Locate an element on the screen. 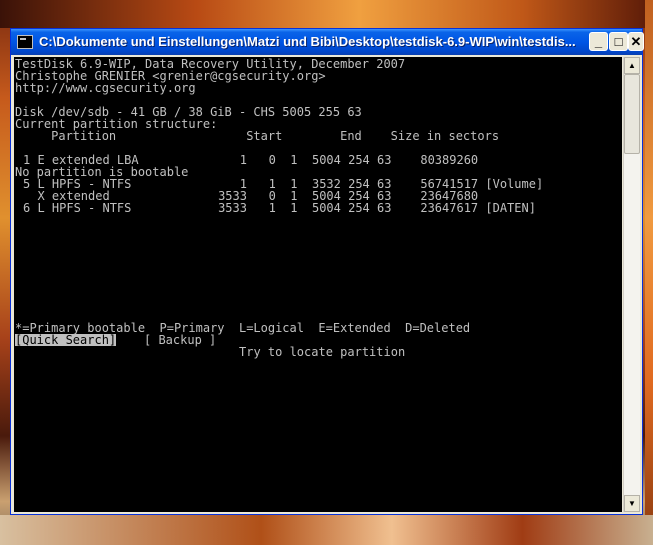  close-button: ✕ is located at coordinates (636, 41).